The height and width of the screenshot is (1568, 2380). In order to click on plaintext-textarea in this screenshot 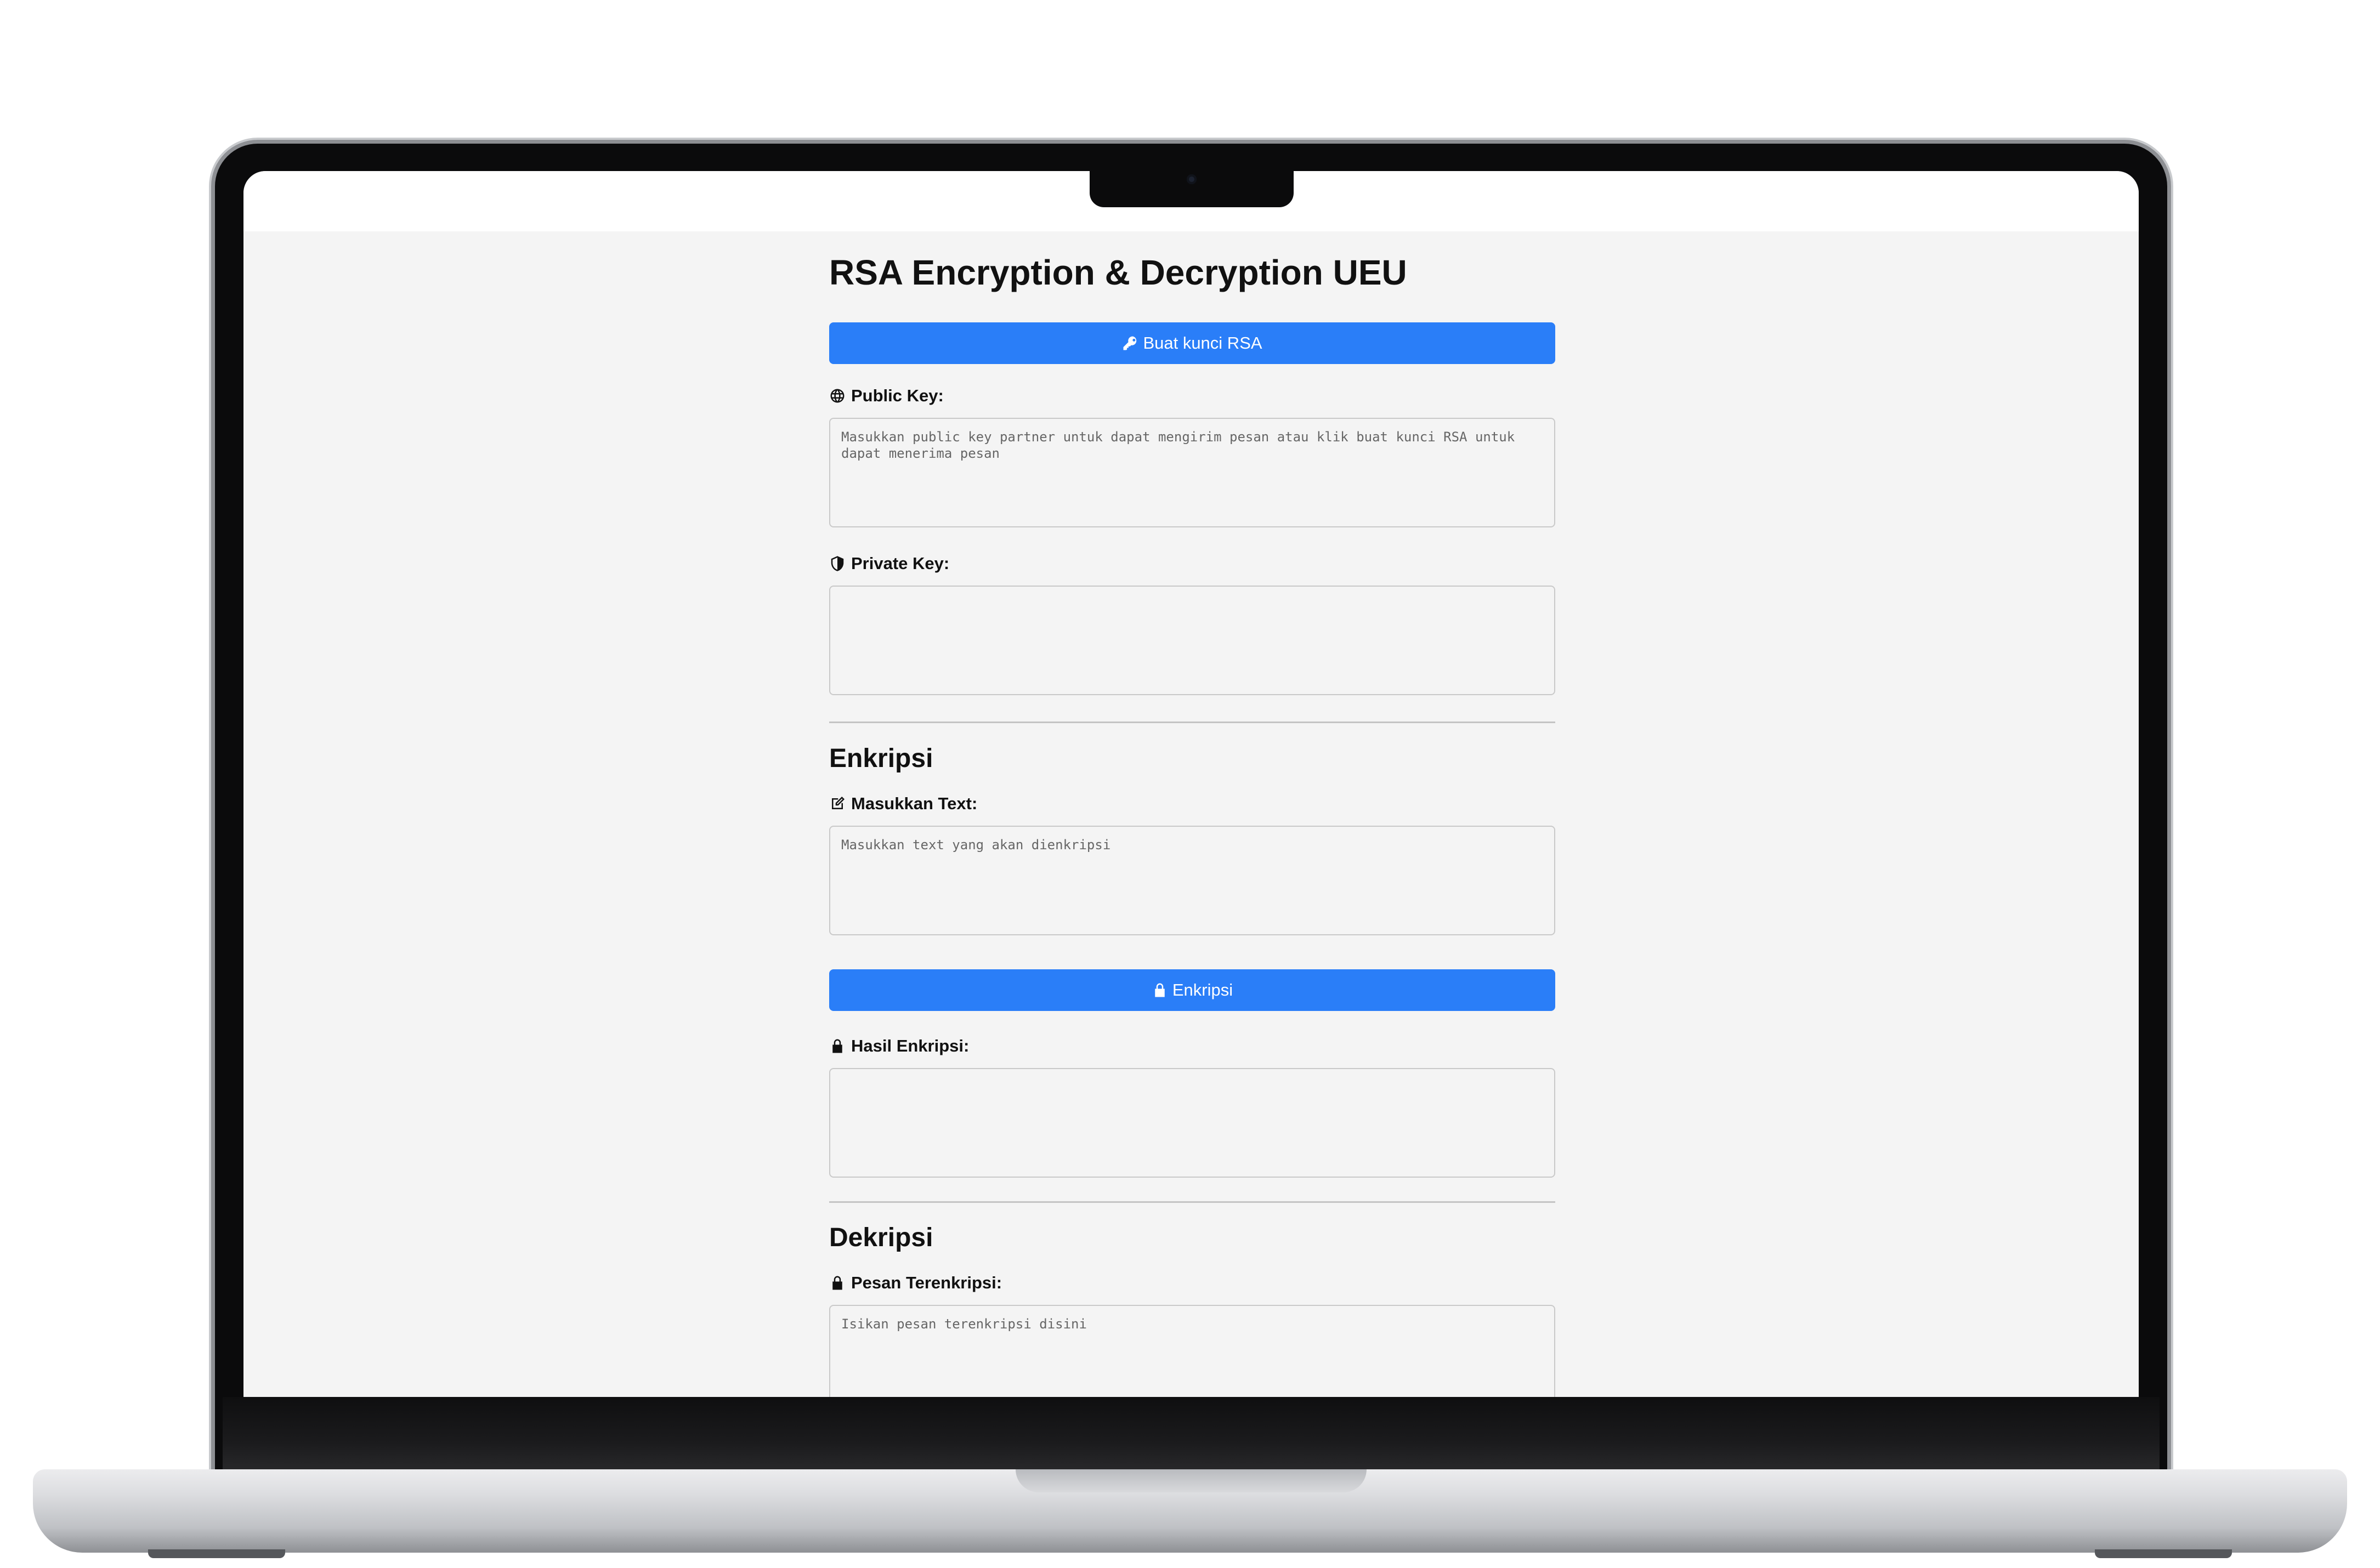, I will do `click(1192, 881)`.